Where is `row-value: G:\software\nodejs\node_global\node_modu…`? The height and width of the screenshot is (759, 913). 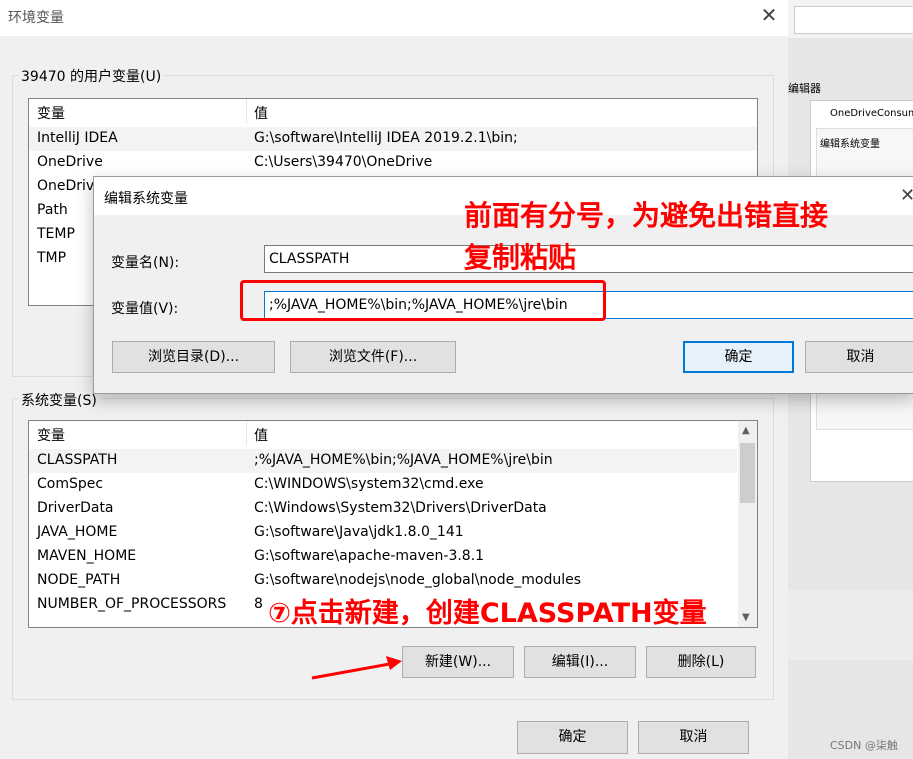 row-value: G:\software\nodejs\node_global\node_modu… is located at coordinates (418, 580).